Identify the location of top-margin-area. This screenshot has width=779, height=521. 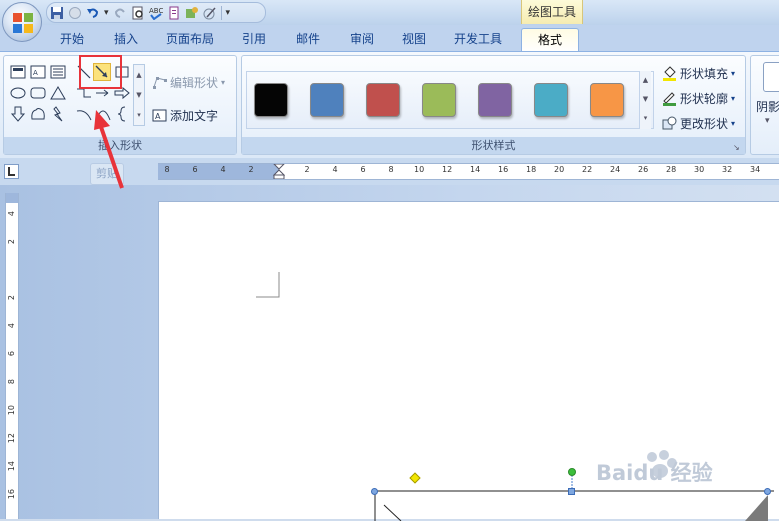
(12, 198).